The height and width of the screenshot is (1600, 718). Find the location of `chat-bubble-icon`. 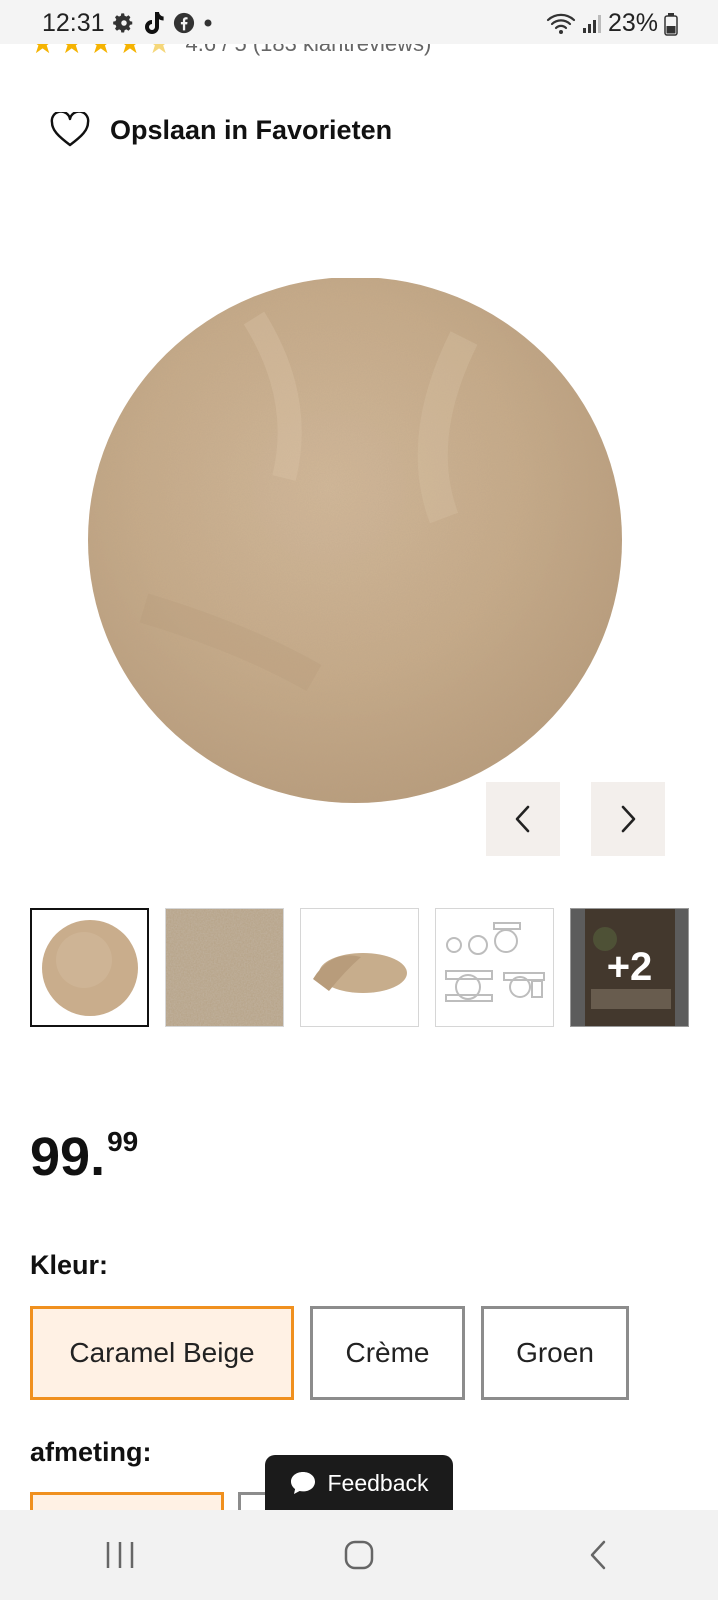

chat-bubble-icon is located at coordinates (303, 1483).